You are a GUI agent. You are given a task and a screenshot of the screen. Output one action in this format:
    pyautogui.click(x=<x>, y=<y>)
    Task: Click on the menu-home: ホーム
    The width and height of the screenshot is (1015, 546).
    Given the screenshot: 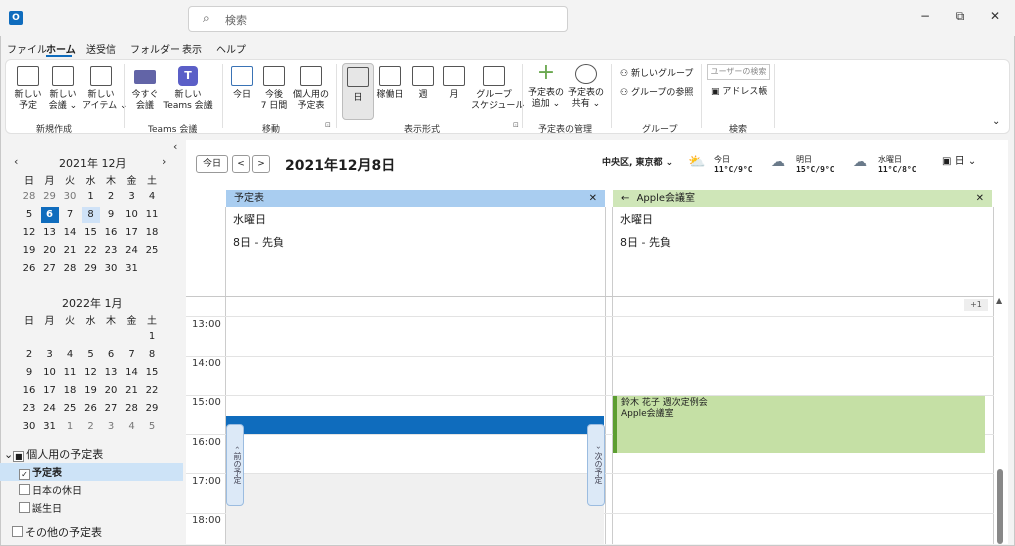 What is the action you would take?
    pyautogui.click(x=61, y=48)
    